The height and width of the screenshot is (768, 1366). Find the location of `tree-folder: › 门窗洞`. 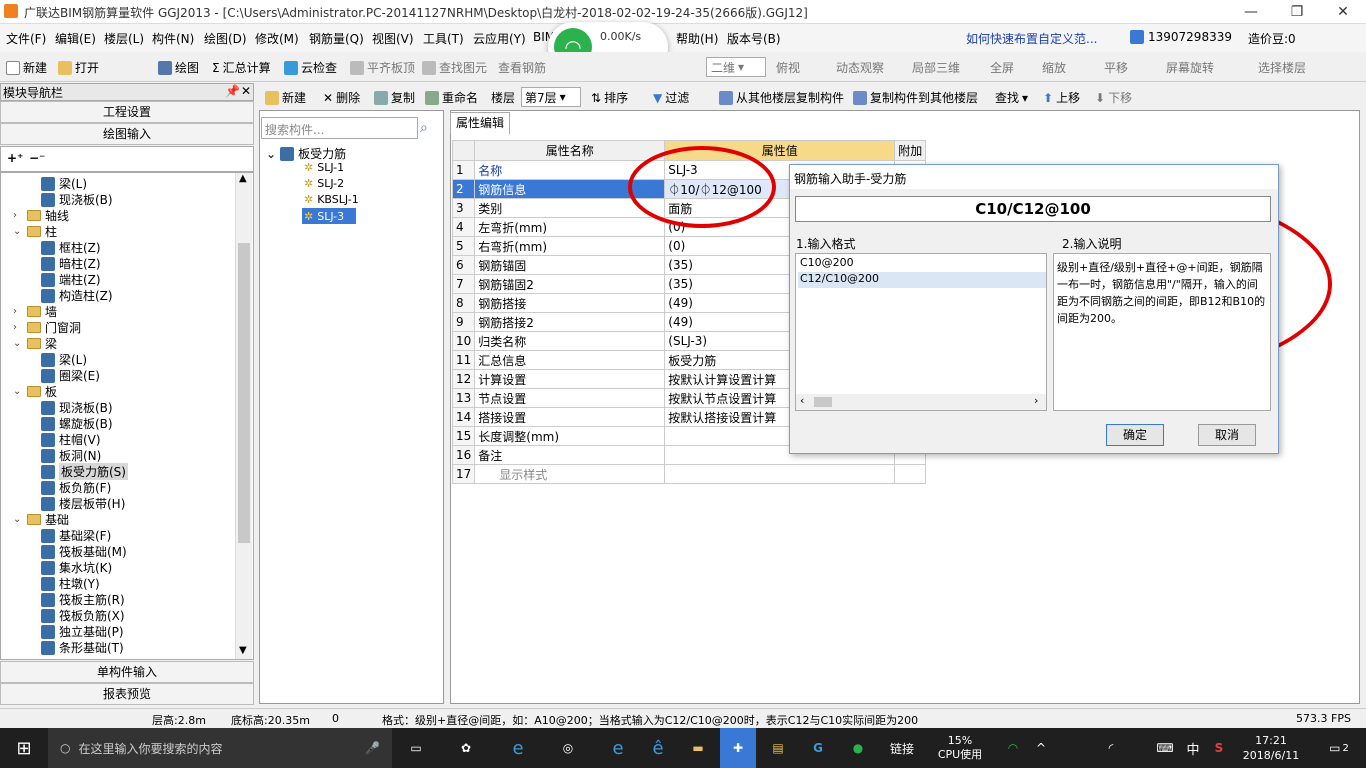

tree-folder: › 门窗洞 is located at coordinates (47, 327).